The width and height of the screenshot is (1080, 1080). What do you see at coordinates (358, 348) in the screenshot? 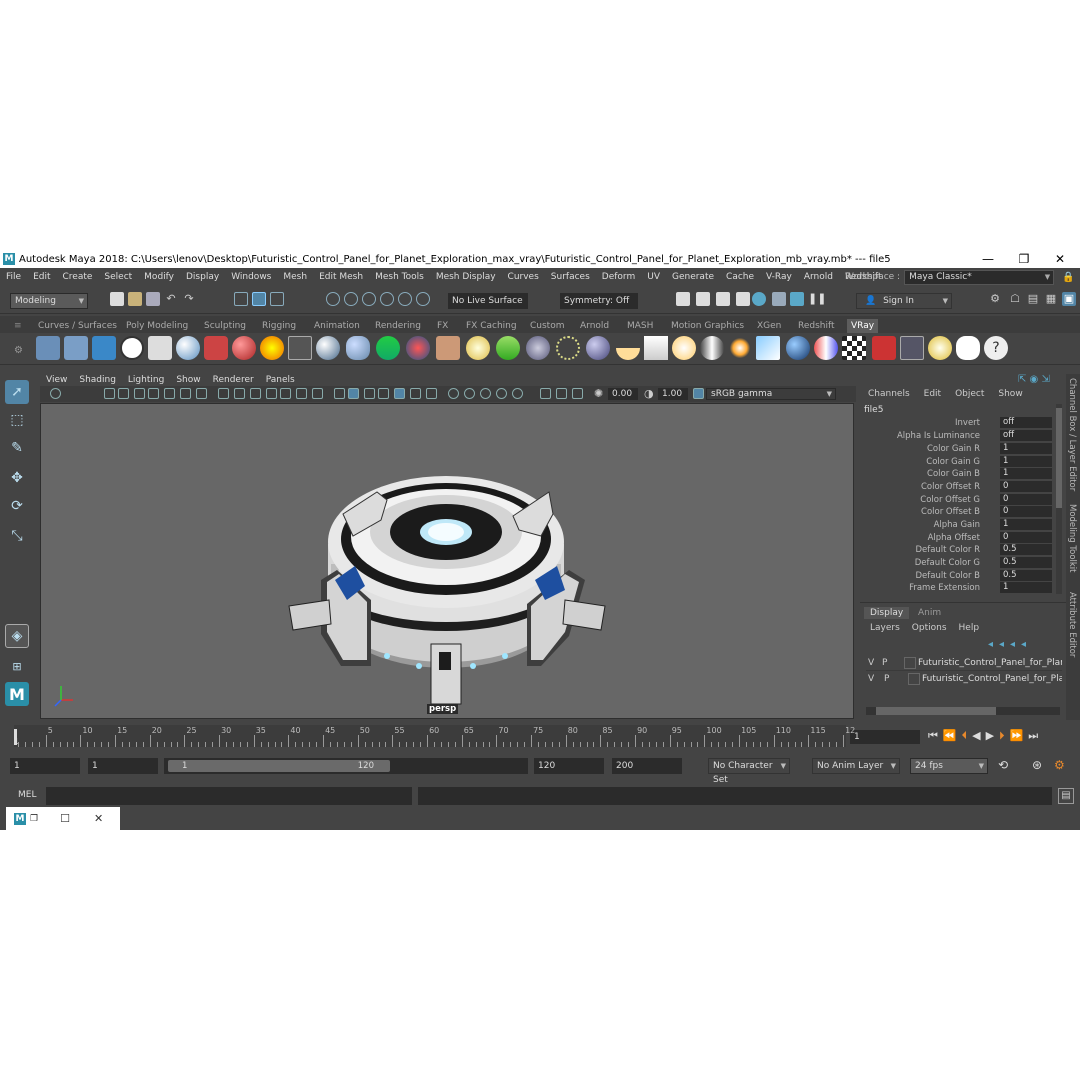
I see `vray-cone-icon` at bounding box center [358, 348].